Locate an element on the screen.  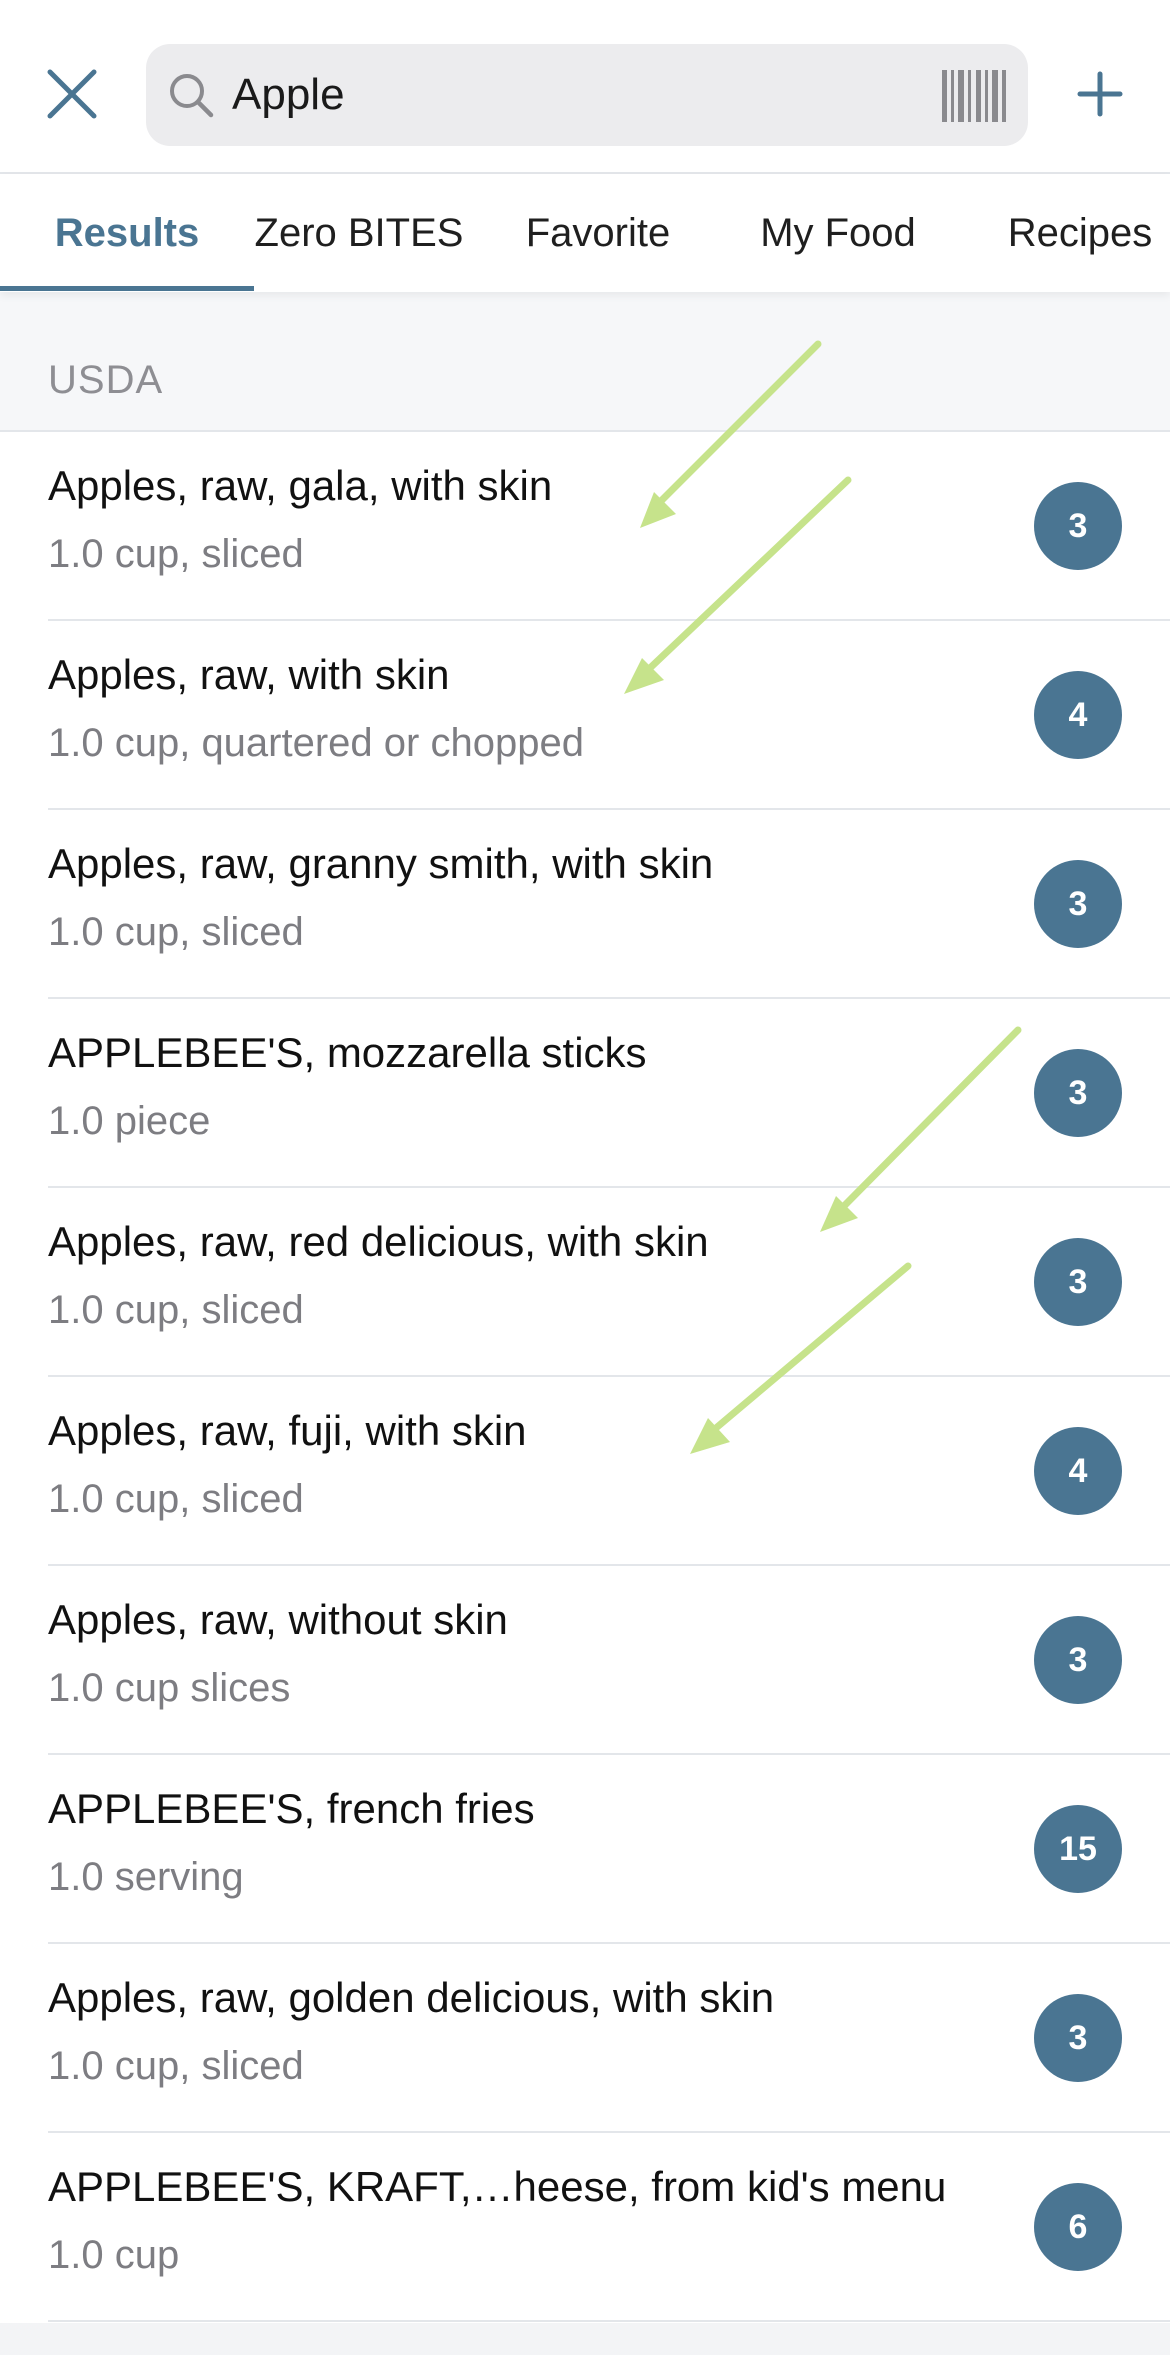
tab-favorite: Favorite is located at coordinates (598, 233).